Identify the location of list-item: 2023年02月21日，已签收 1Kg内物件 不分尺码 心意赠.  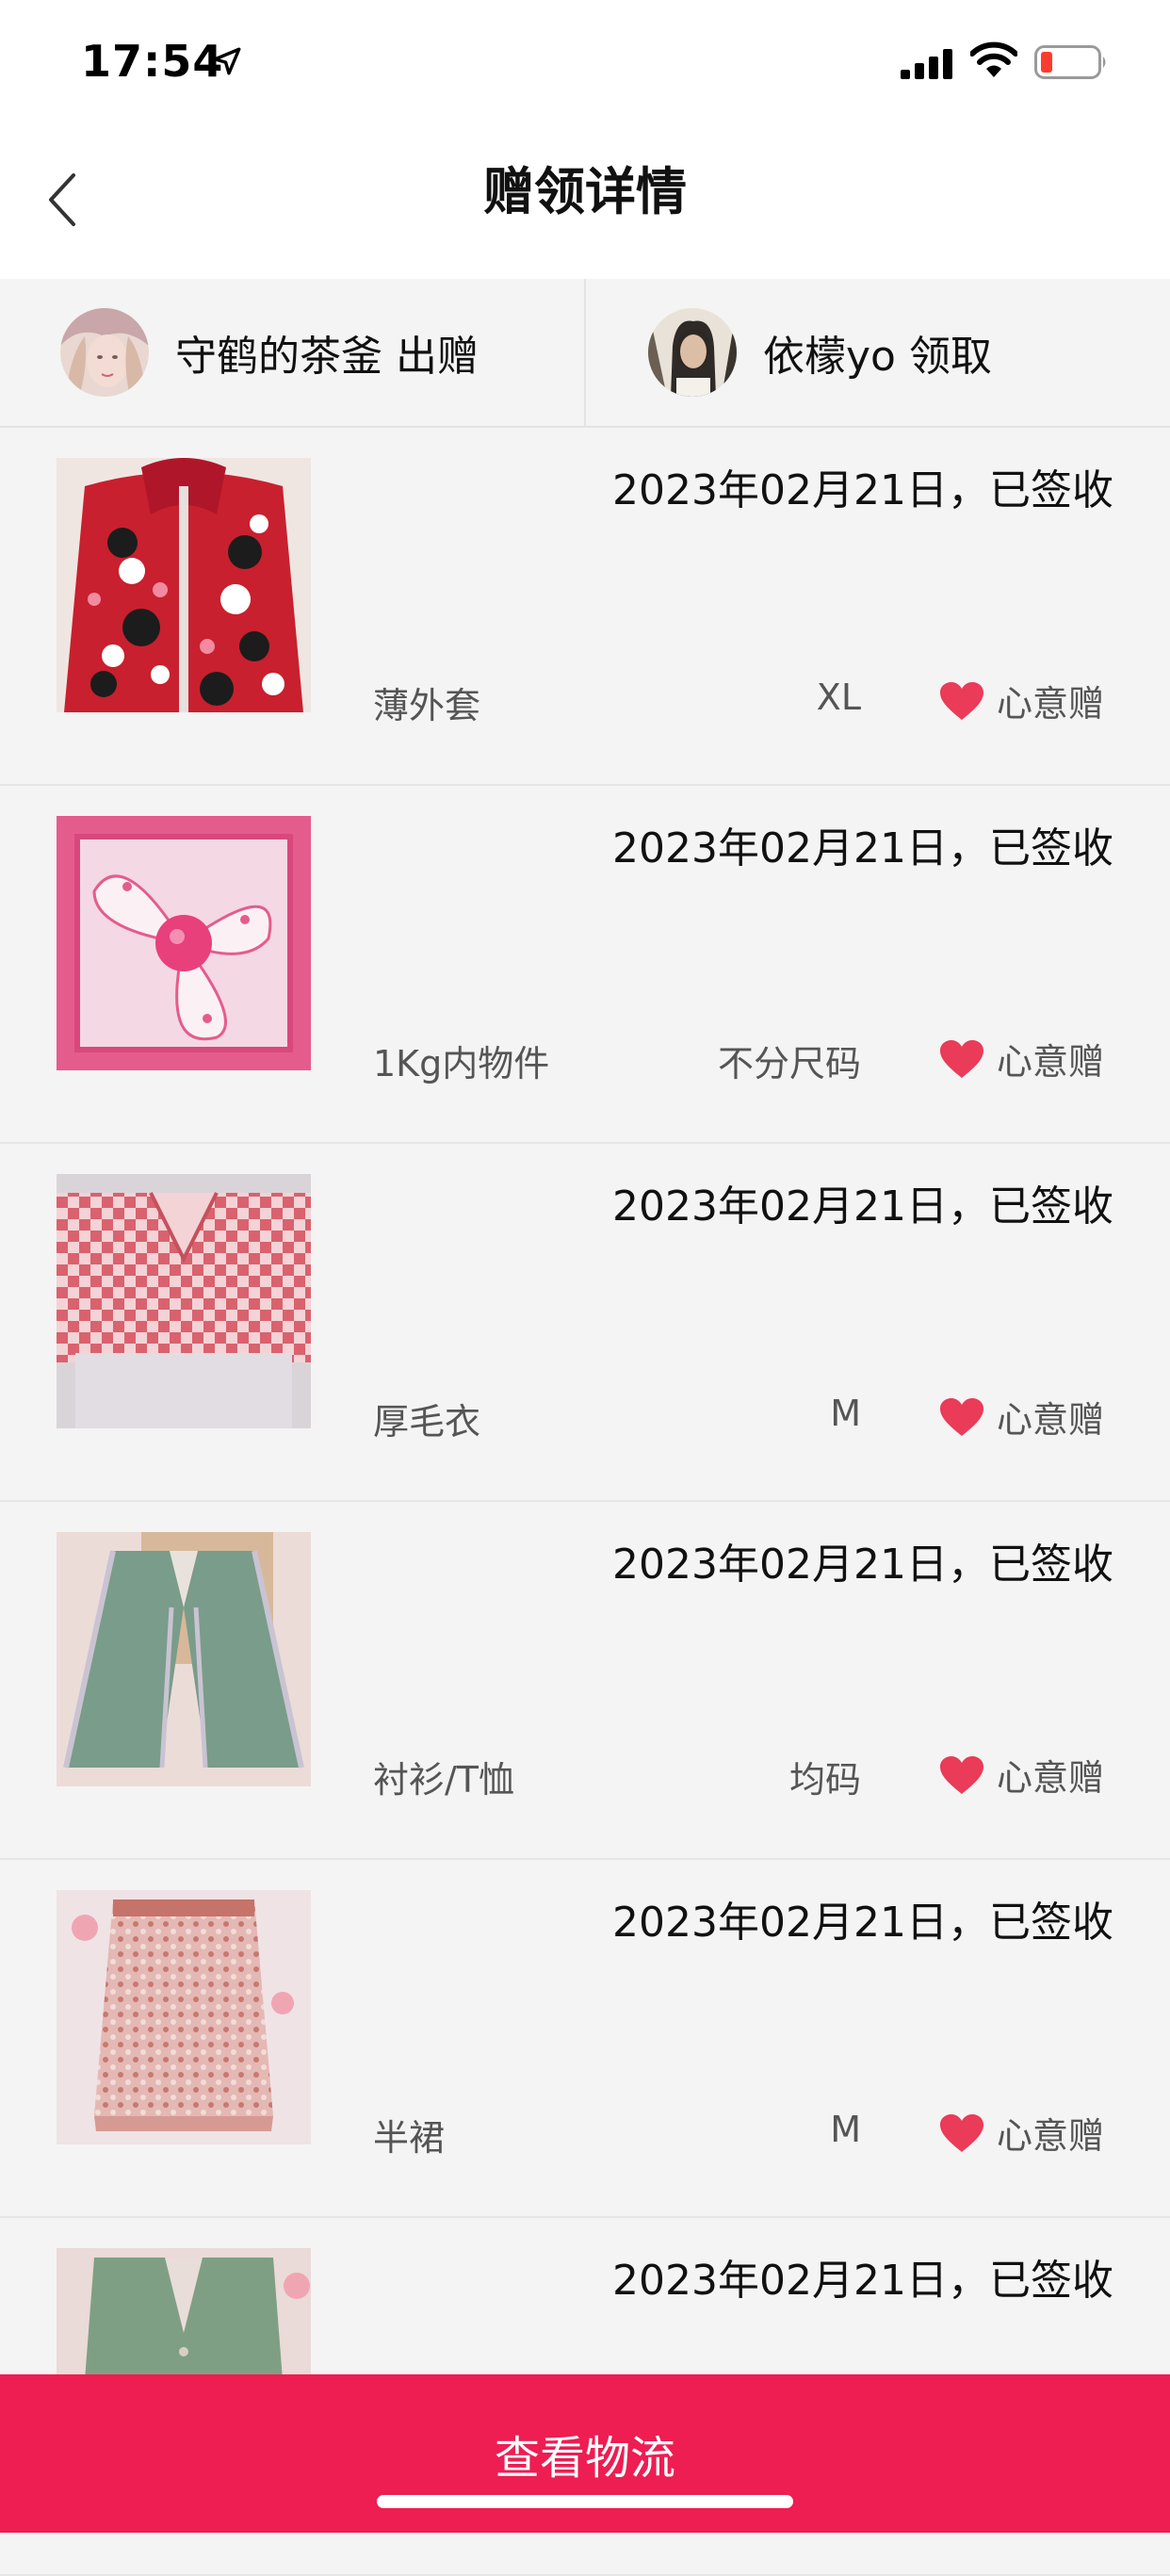
(585, 965).